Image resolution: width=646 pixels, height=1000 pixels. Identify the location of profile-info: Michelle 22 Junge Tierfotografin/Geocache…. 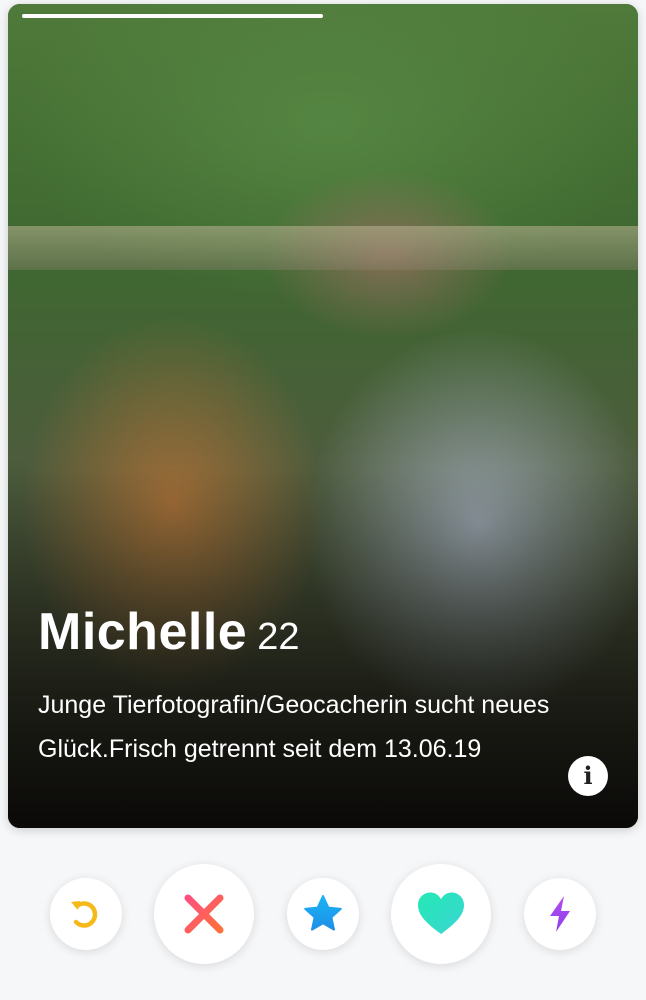
(303, 686).